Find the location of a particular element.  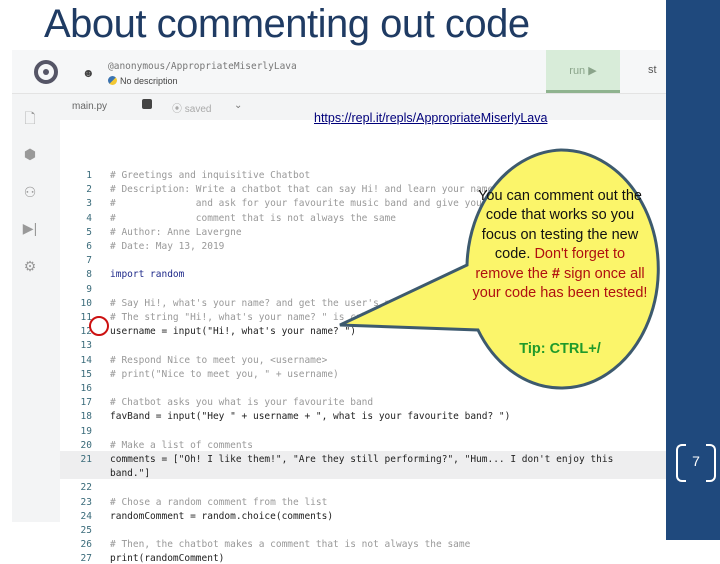

callout-tip: Tip: CTRL+/ is located at coordinates (560, 349).